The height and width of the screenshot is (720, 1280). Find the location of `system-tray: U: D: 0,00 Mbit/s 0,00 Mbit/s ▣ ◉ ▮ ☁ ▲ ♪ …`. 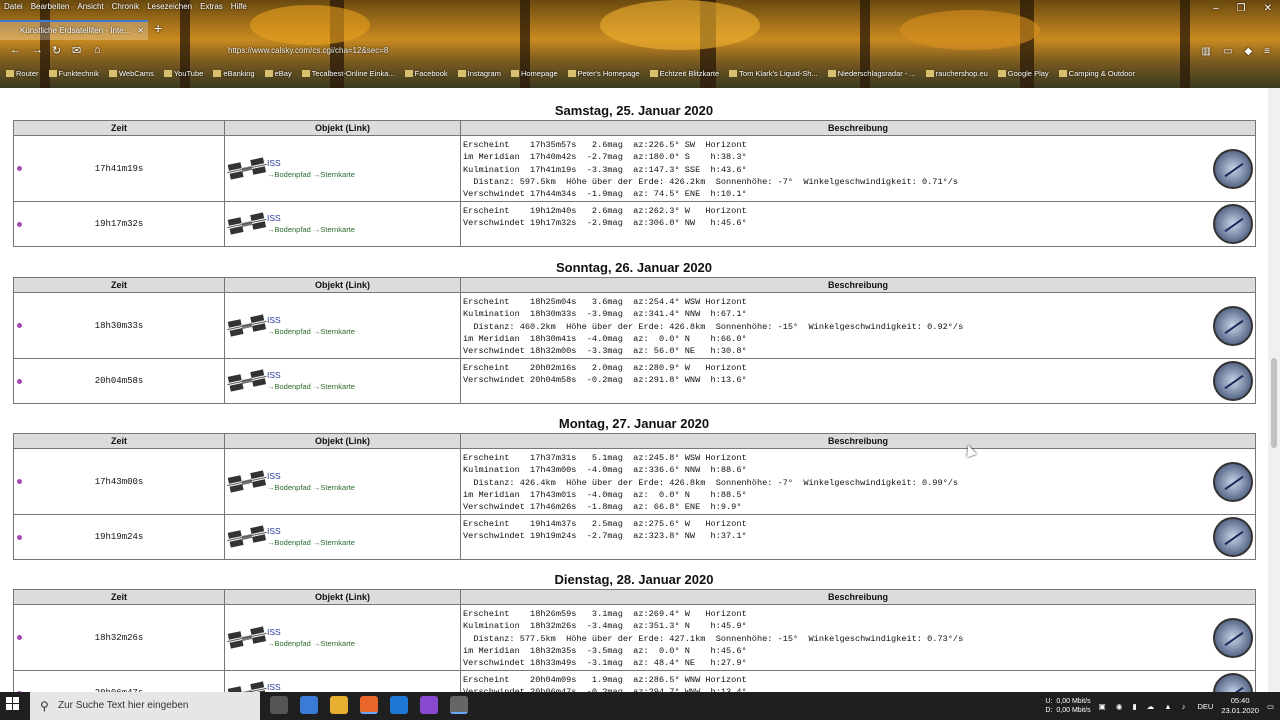

system-tray: U: D: 0,00 Mbit/s 0,00 Mbit/s ▣ ◉ ▮ ☁ ▲ ♪ … is located at coordinates (1159, 706).